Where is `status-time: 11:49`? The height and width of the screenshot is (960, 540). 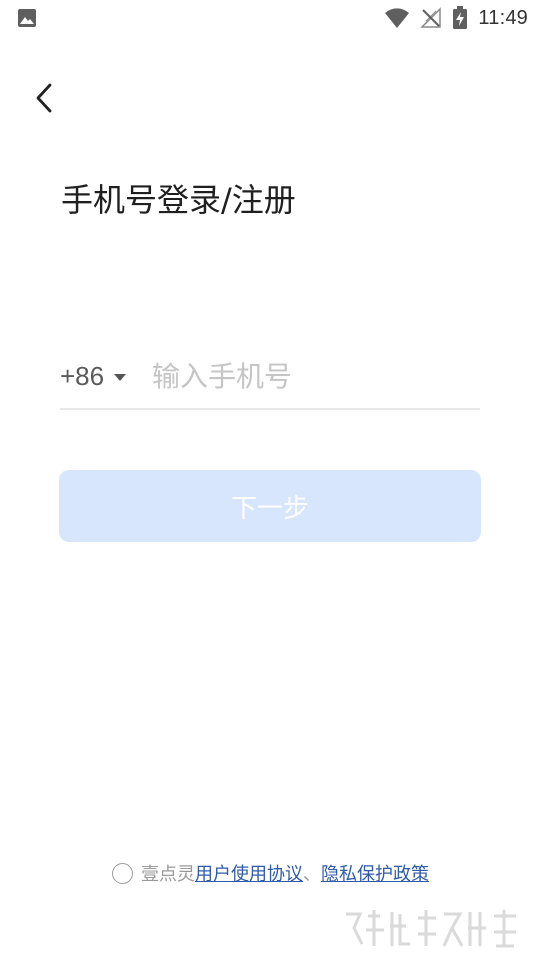
status-time: 11:49 is located at coordinates (503, 17).